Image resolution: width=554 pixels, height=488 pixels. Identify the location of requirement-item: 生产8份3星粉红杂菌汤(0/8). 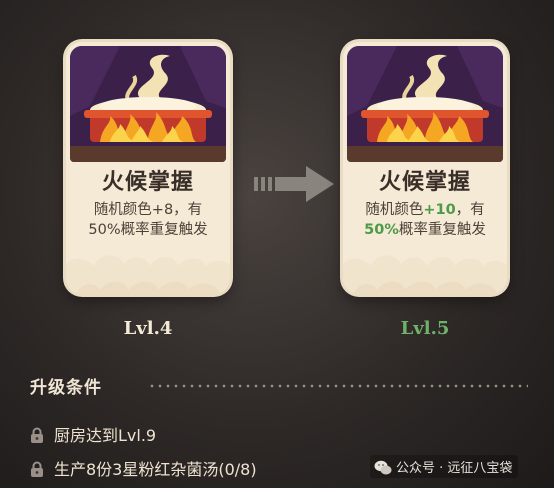
(143, 468).